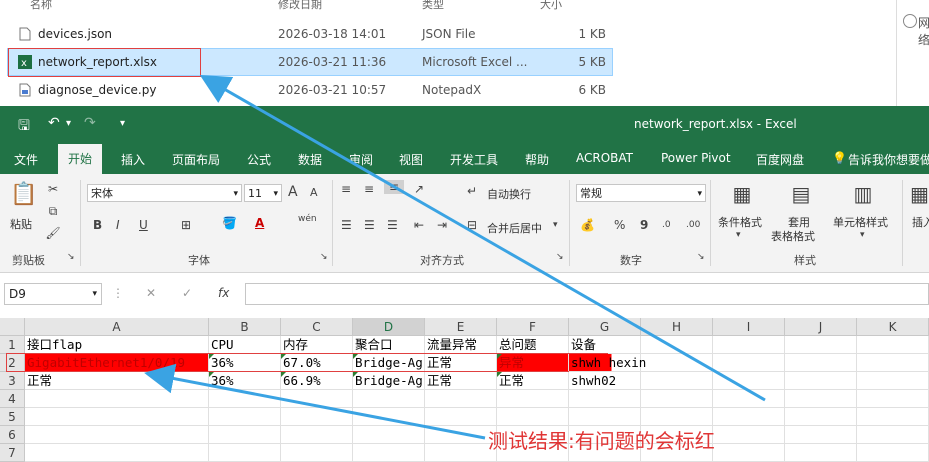 This screenshot has width=929, height=462. I want to click on annotation-note: 测试结果:有问题的会标红, so click(601, 441).